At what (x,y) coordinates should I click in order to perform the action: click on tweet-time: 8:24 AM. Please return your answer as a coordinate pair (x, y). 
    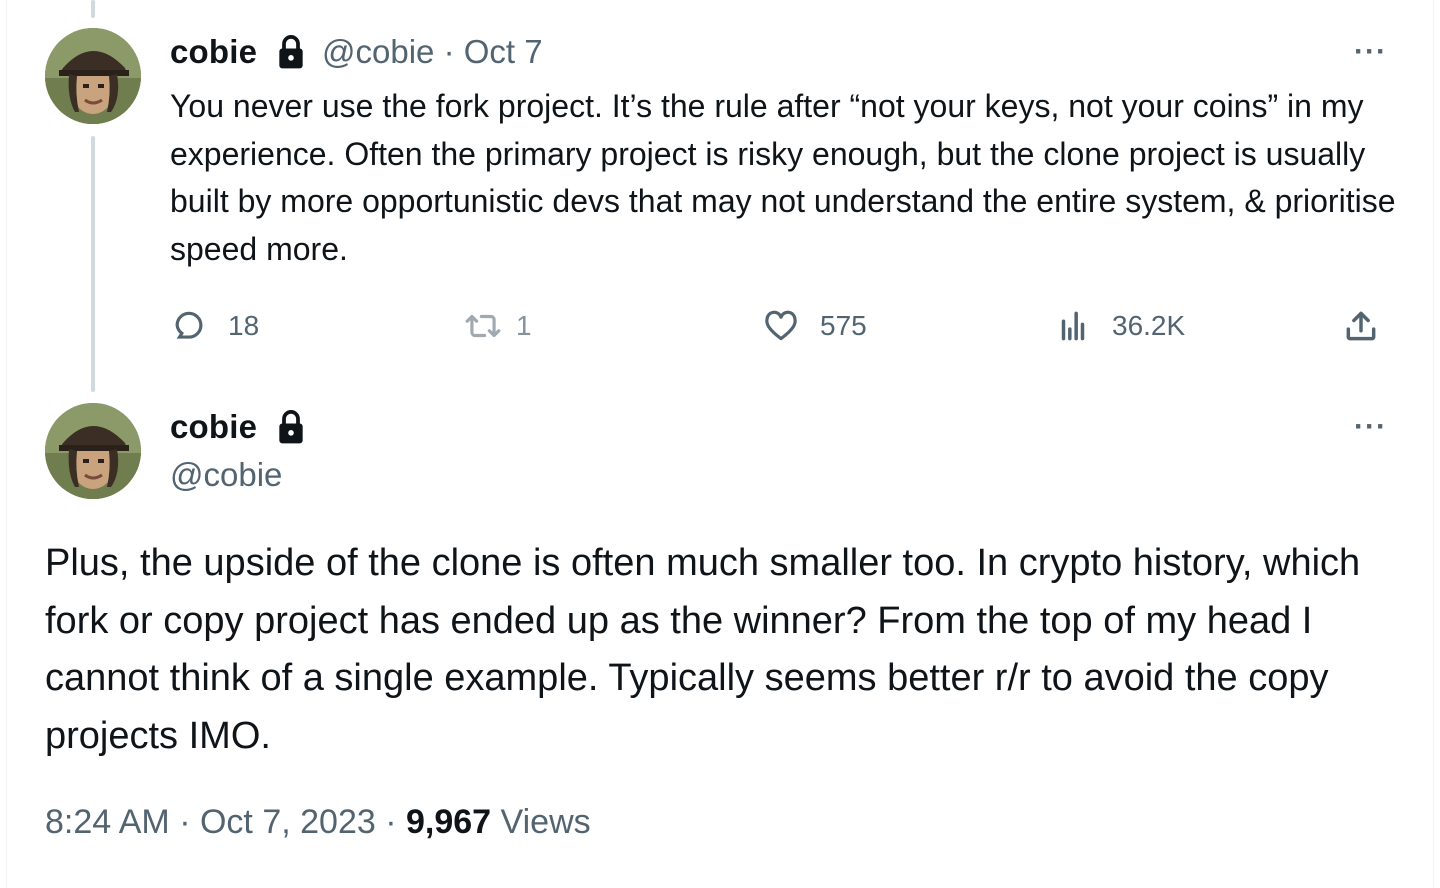
    Looking at the image, I should click on (107, 822).